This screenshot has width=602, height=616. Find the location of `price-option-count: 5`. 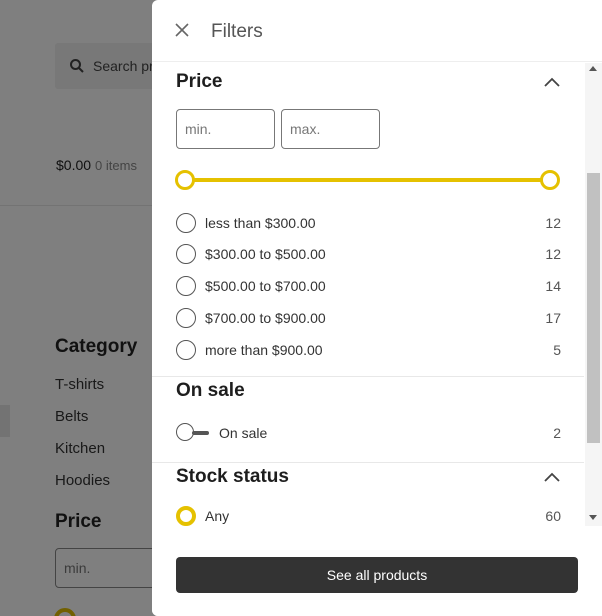

price-option-count: 5 is located at coordinates (557, 350).